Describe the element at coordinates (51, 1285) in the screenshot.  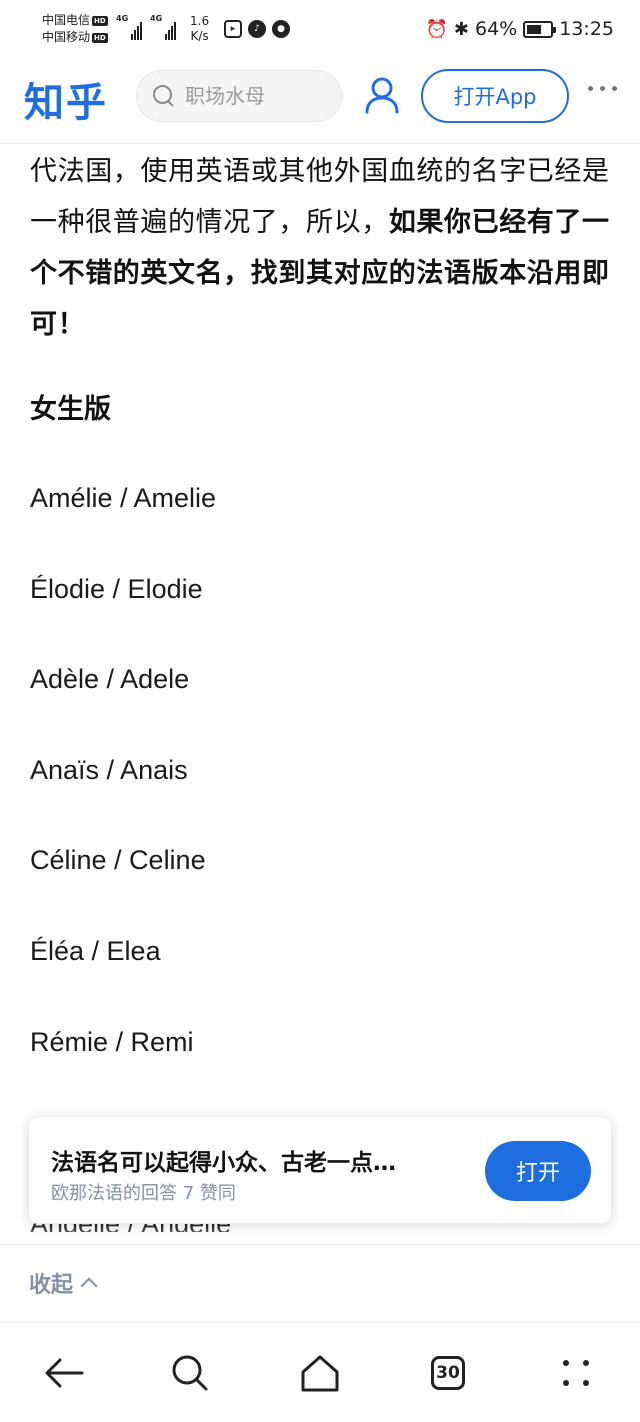
I see `collapse-label: 收起` at that location.